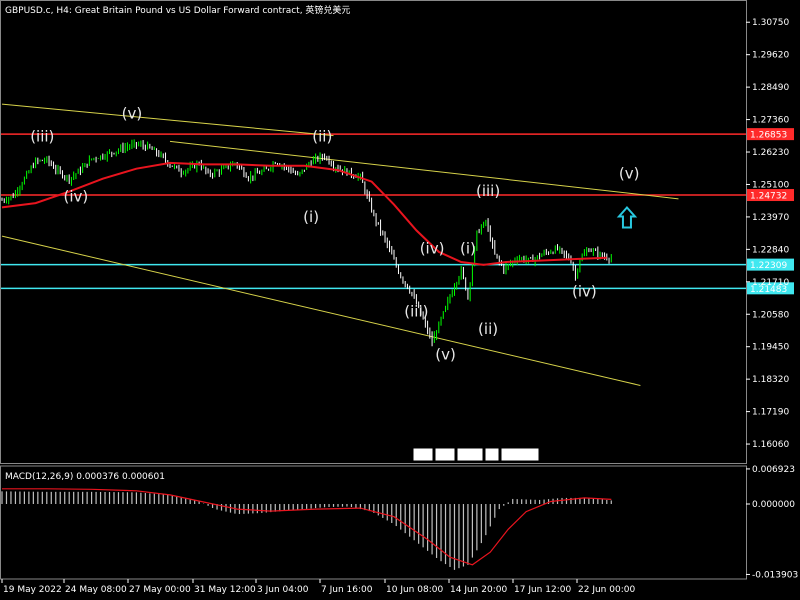  Describe the element at coordinates (770, 380) in the screenshot. I see `price-tick-1.18320: 1.18320` at that location.